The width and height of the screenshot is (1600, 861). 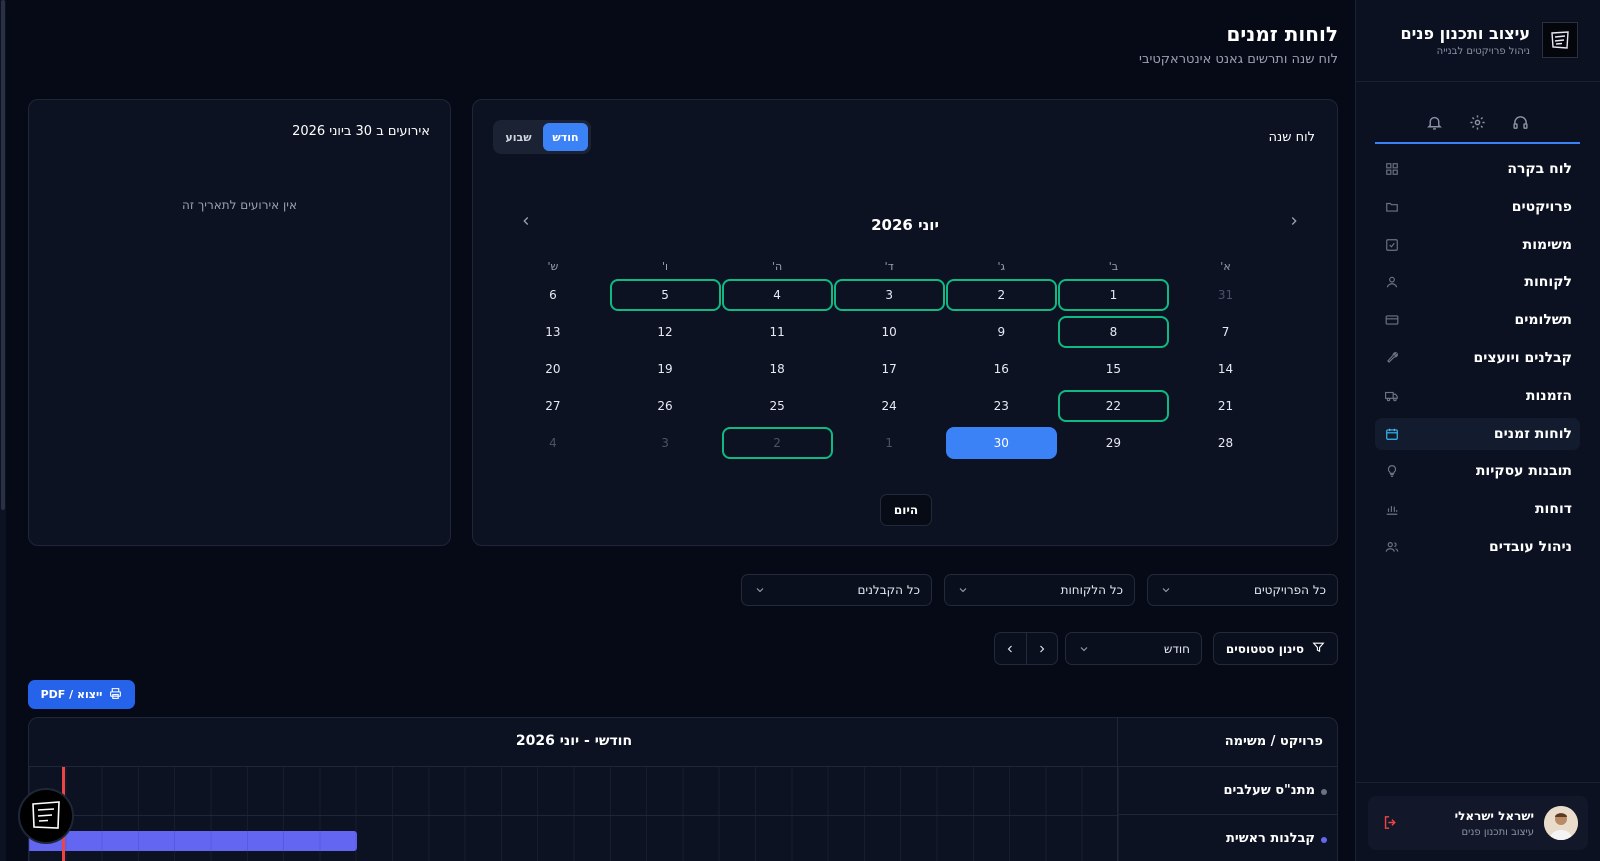 What do you see at coordinates (1523, 471) in the screenshot?
I see `nav-item-label: תובנות עסקיות` at bounding box center [1523, 471].